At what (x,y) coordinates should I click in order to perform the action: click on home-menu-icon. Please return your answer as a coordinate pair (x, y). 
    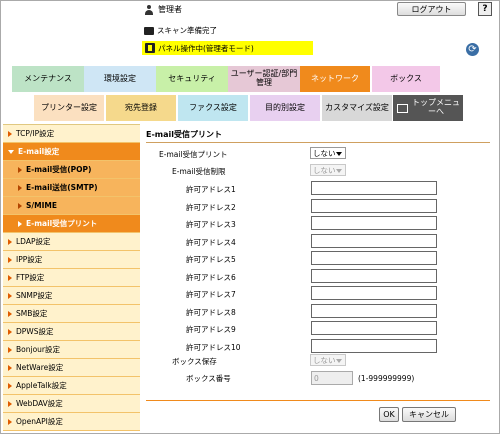
    Looking at the image, I should click on (402, 108).